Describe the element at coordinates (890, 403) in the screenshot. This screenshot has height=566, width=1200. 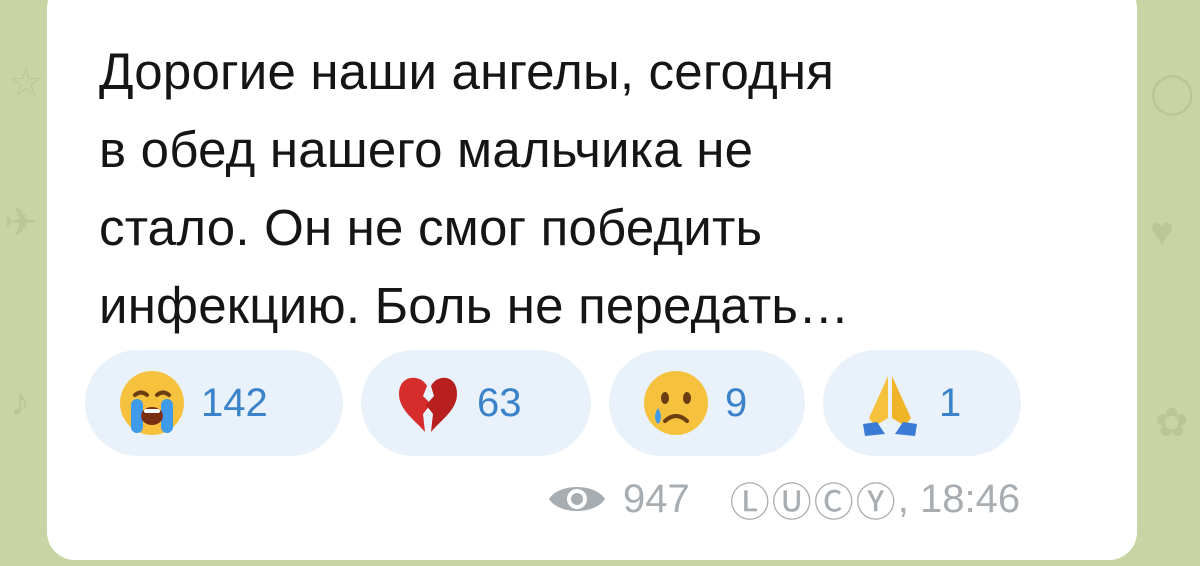
I see `folded-hands-icon` at that location.